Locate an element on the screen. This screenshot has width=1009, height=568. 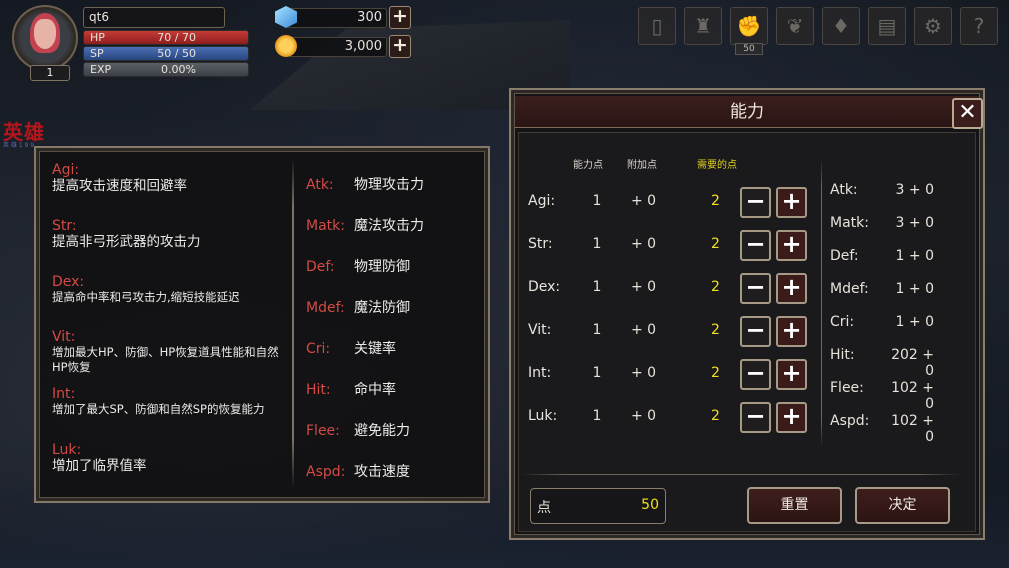
book-icon: ▤ is located at coordinates (887, 26).